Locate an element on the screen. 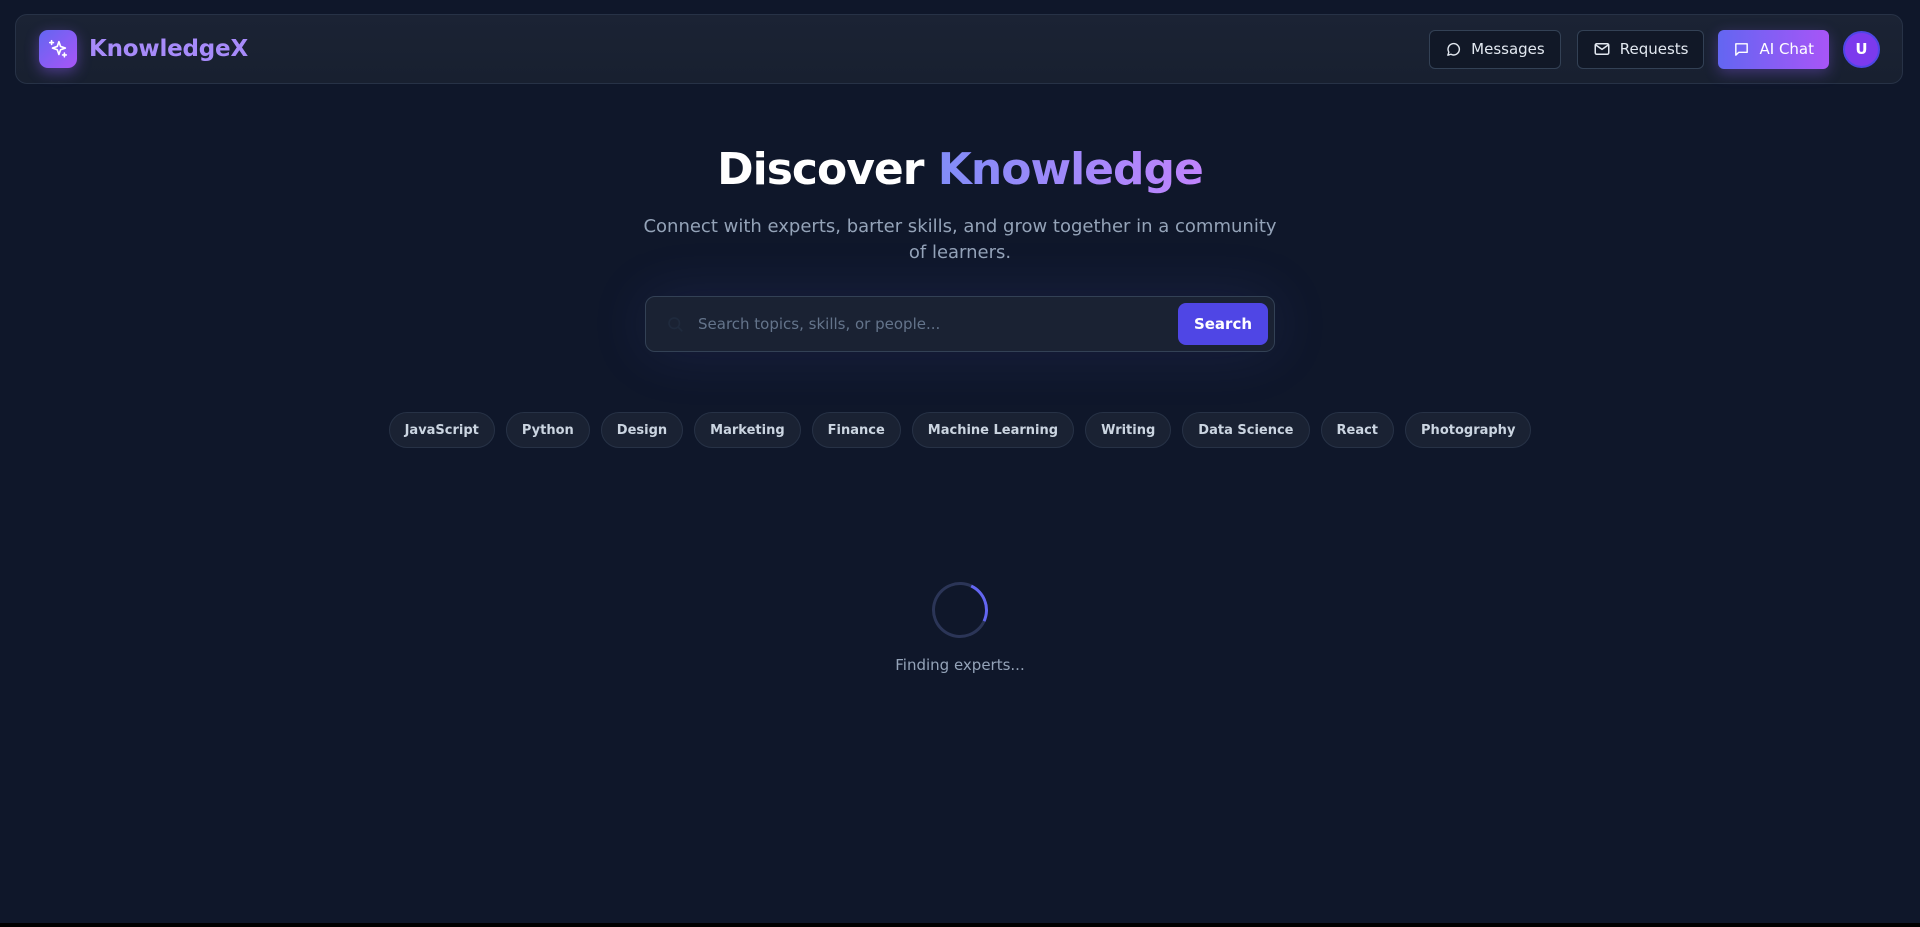 Image resolution: width=1920 pixels, height=927 pixels. user-avatar: U is located at coordinates (1861, 49).